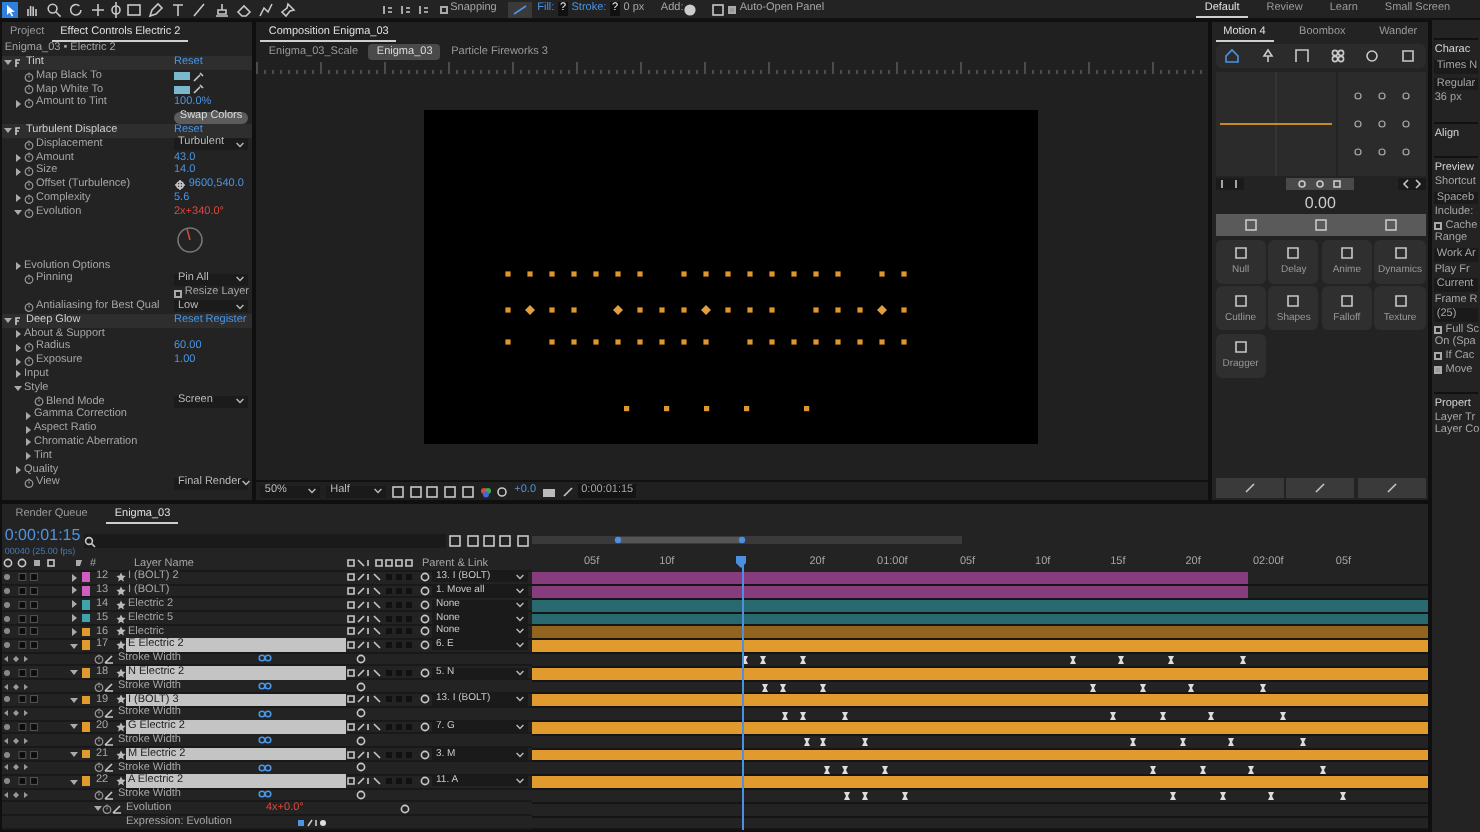 The image size is (1480, 832). Describe the element at coordinates (443, 9) in the screenshot. I see `snapping-checkbox` at that location.